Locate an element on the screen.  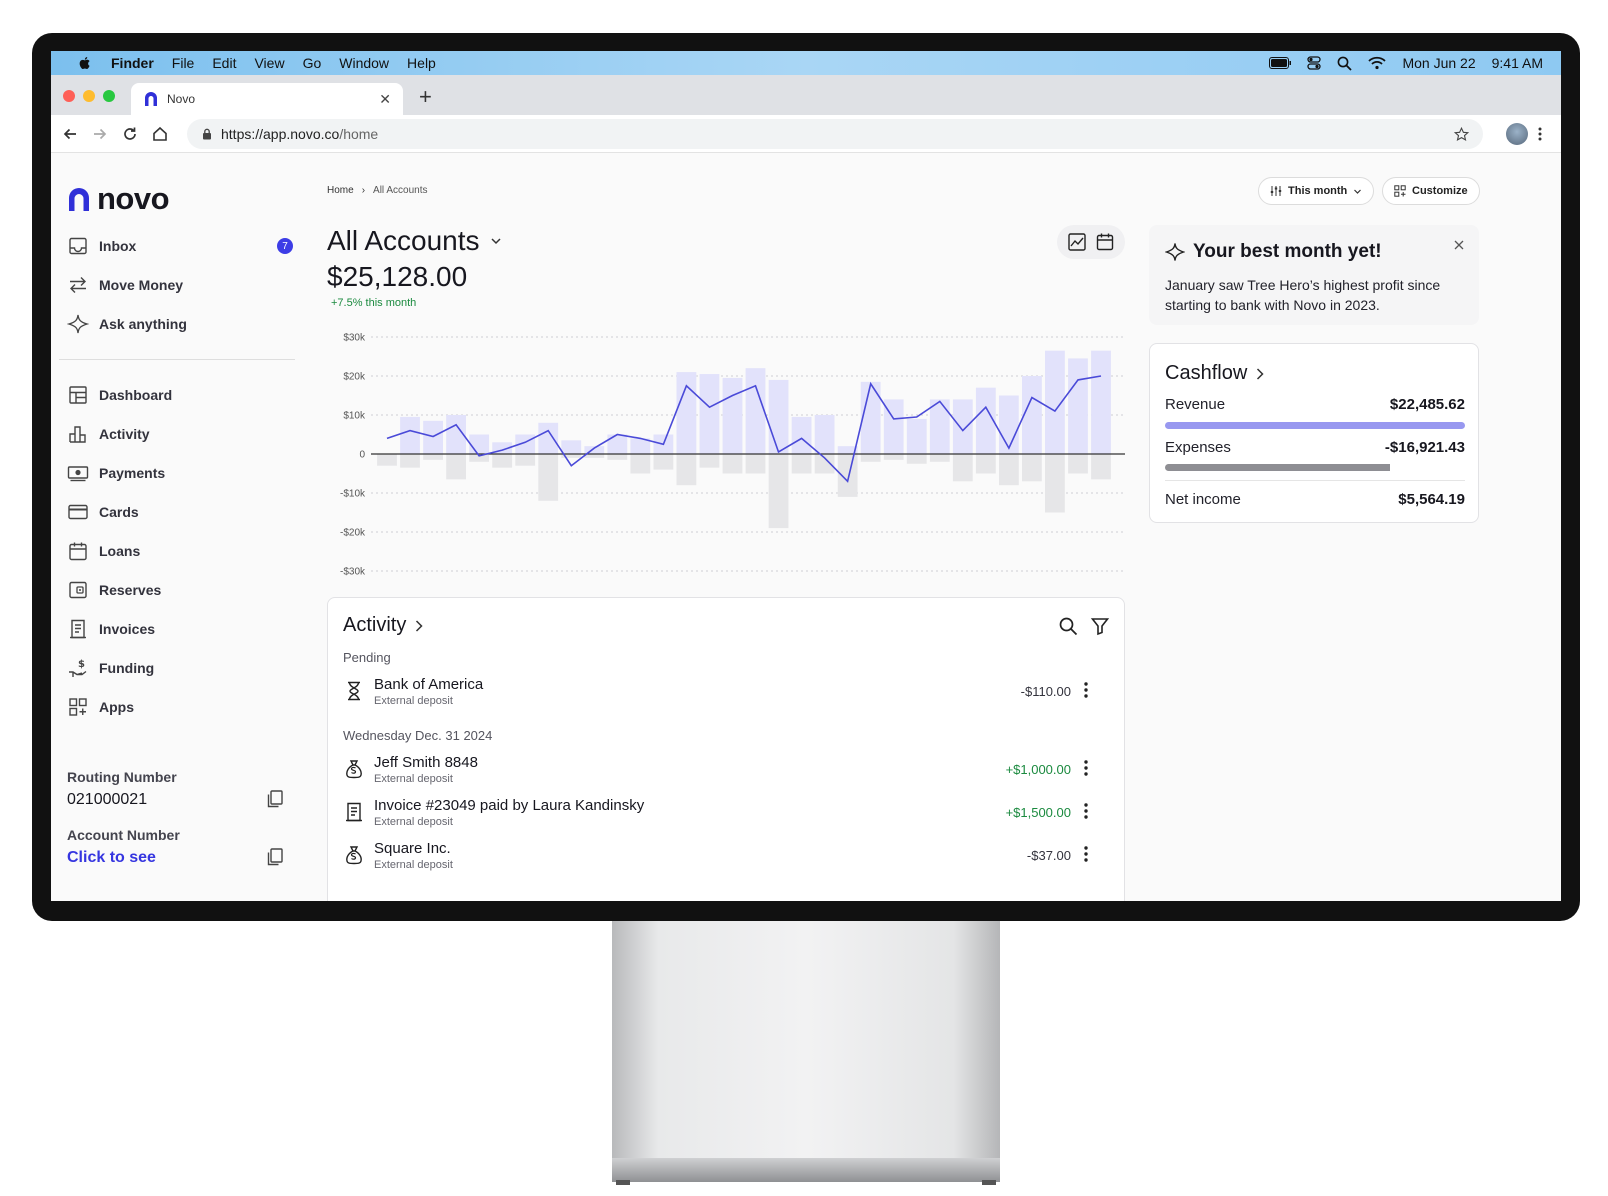
novo-logo: novo is located at coordinates (118, 199).